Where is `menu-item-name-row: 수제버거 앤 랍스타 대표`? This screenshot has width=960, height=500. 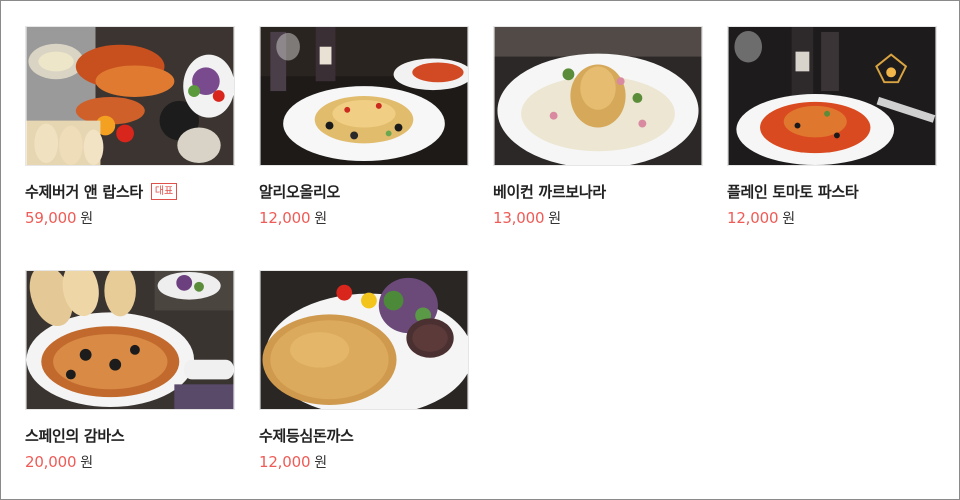
menu-item-name-row: 수제버거 앤 랍스타 대표 is located at coordinates (130, 191).